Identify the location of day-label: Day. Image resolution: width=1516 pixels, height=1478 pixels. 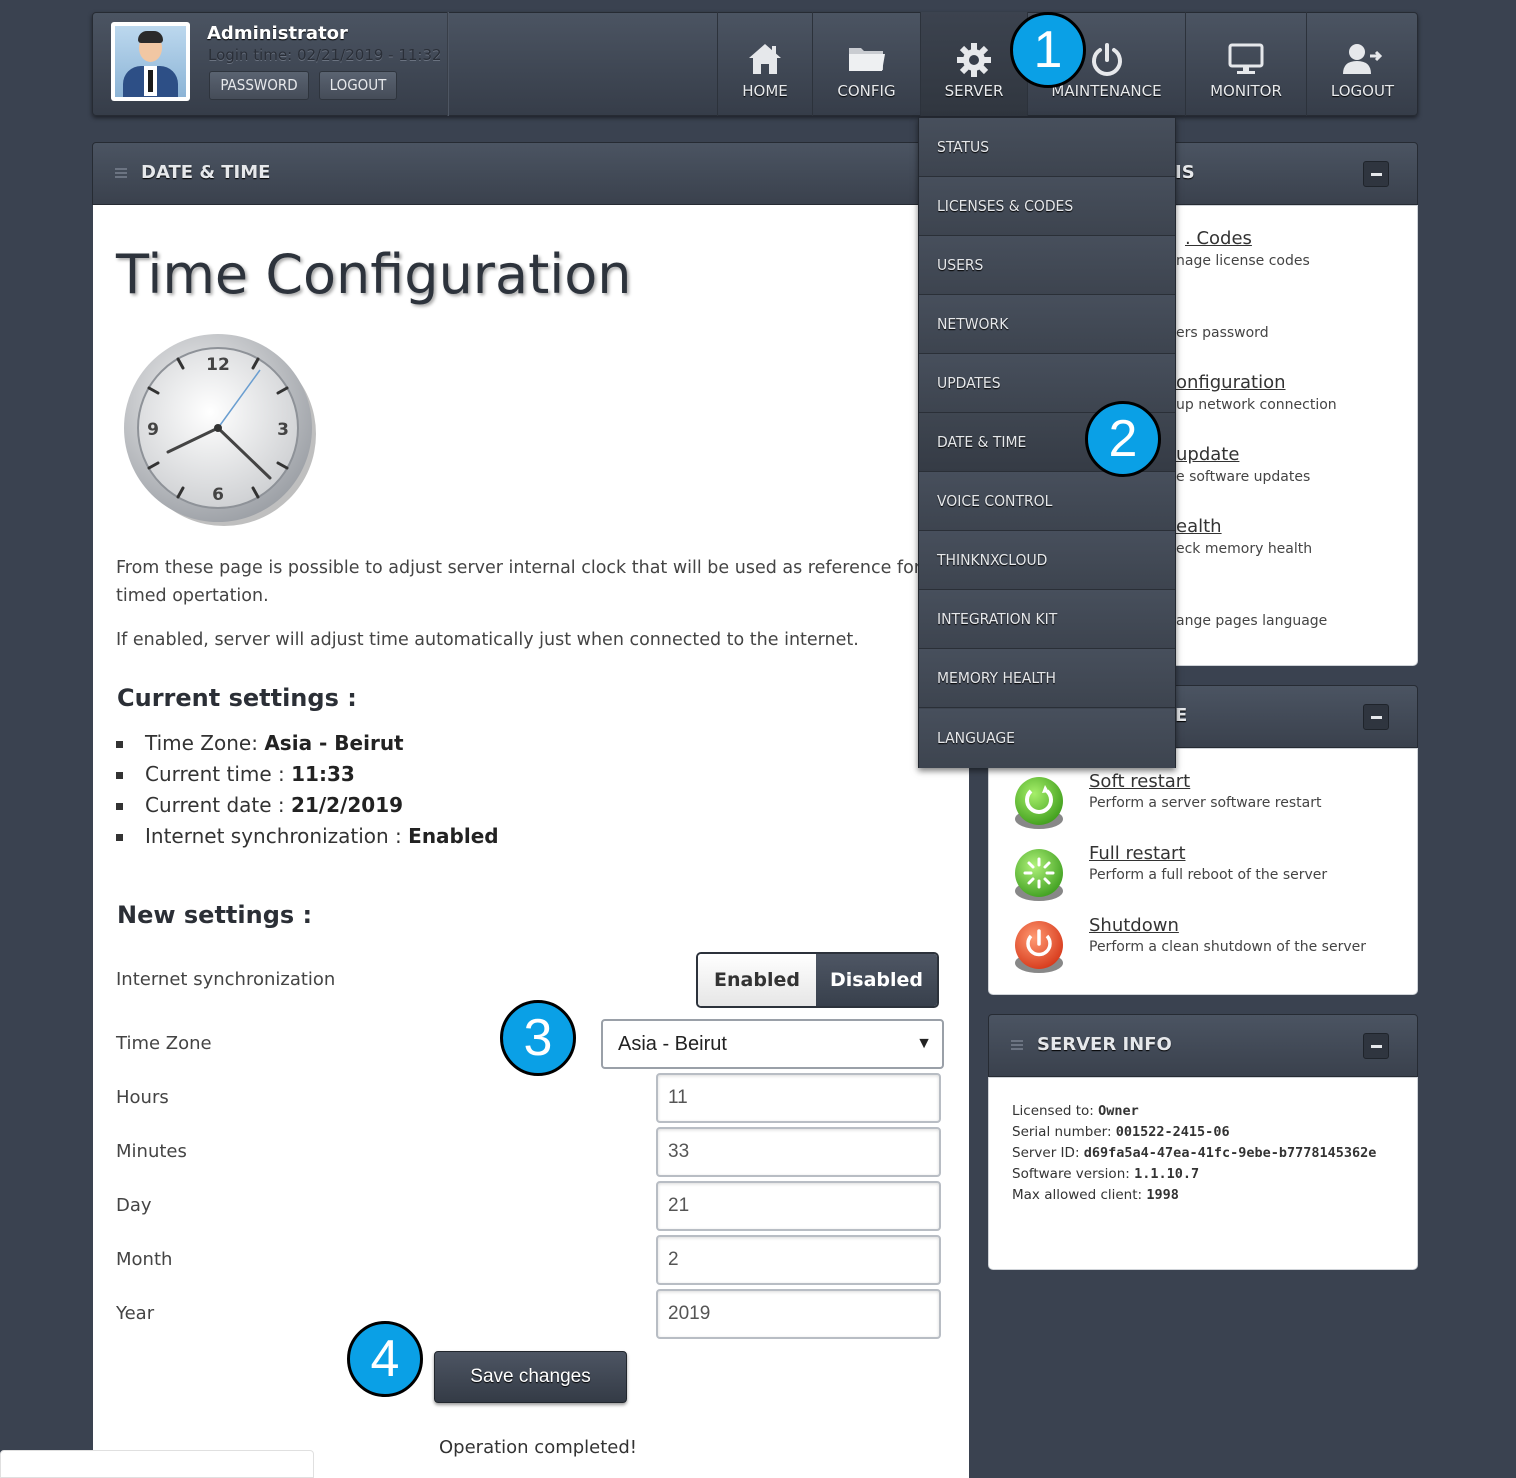
(134, 1205).